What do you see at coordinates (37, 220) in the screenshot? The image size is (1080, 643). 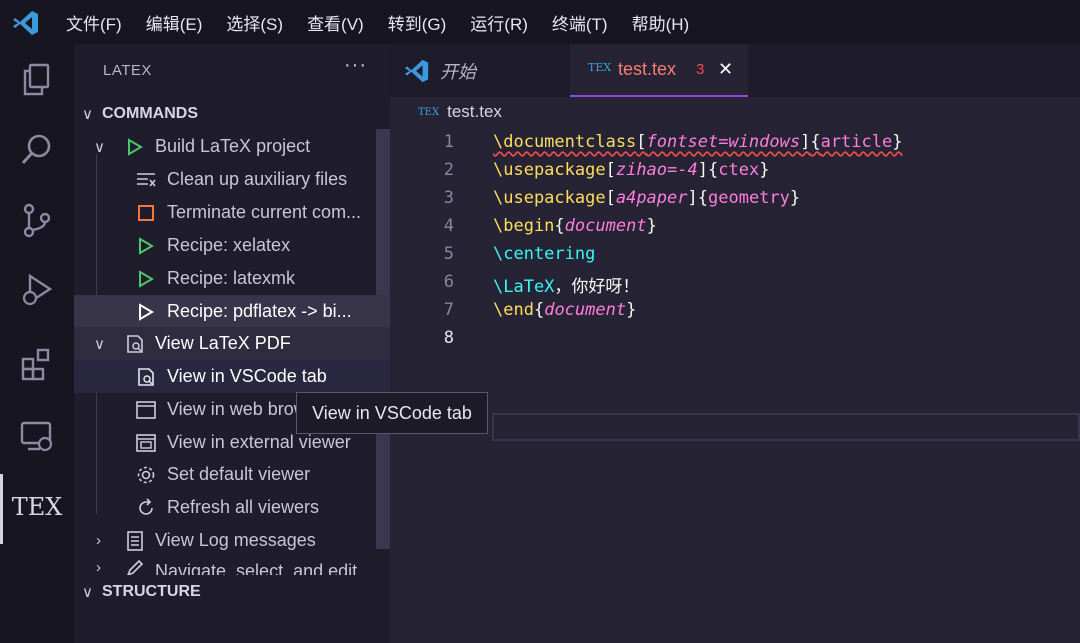 I see `source-control-icon` at bounding box center [37, 220].